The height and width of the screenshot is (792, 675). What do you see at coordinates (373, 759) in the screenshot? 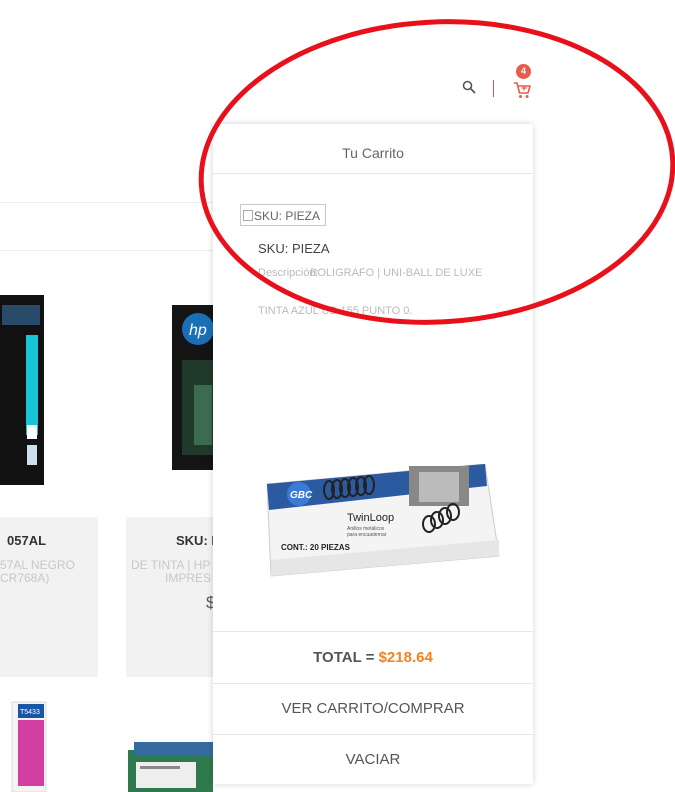
I see `empty-cart-button: VACIAR` at bounding box center [373, 759].